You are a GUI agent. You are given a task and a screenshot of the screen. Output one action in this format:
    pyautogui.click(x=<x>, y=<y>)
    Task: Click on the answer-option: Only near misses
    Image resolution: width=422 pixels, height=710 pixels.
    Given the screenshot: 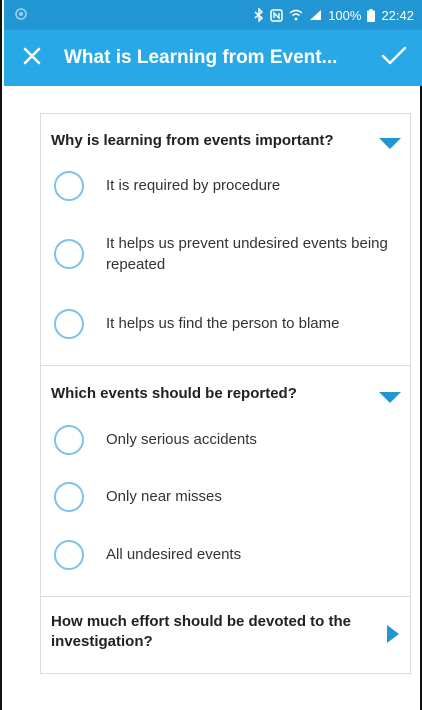 What is the action you would take?
    pyautogui.click(x=225, y=502)
    